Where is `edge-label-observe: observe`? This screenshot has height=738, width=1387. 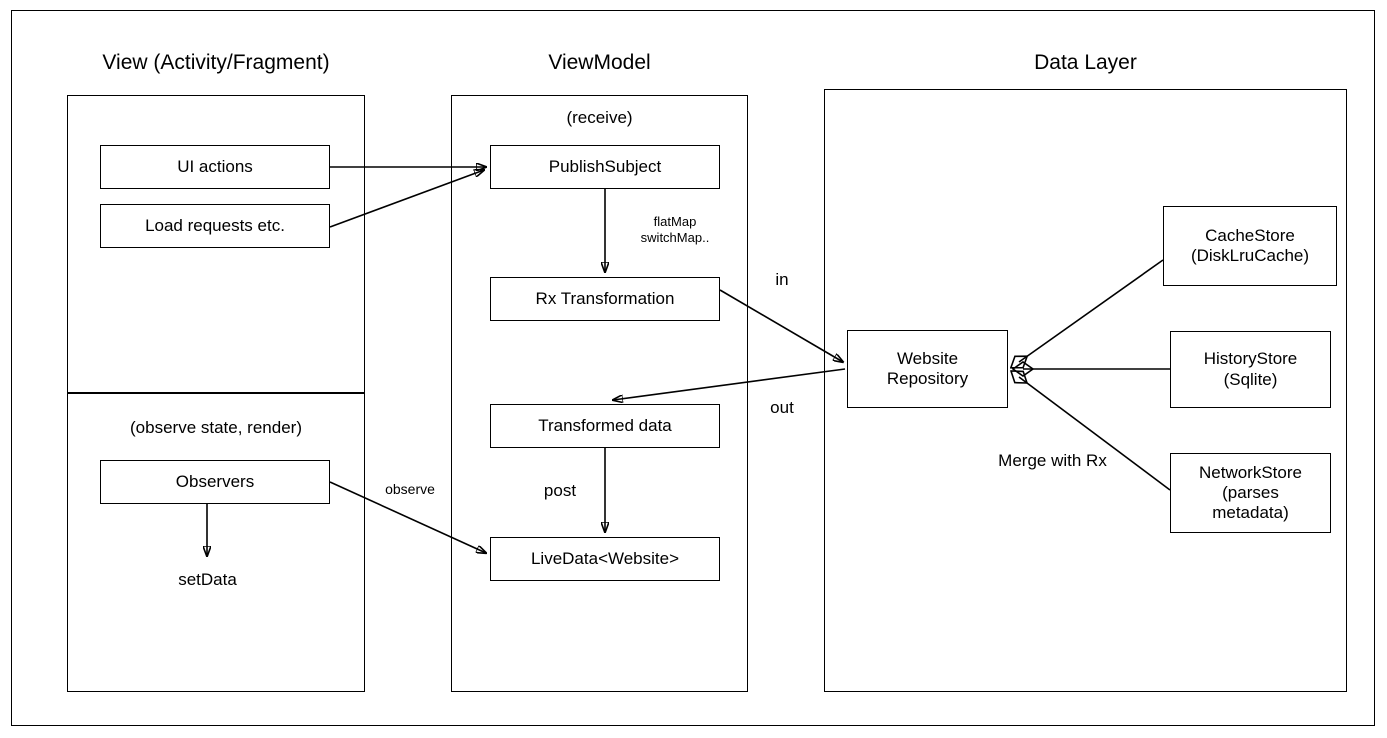
edge-label-observe: observe is located at coordinates (410, 489).